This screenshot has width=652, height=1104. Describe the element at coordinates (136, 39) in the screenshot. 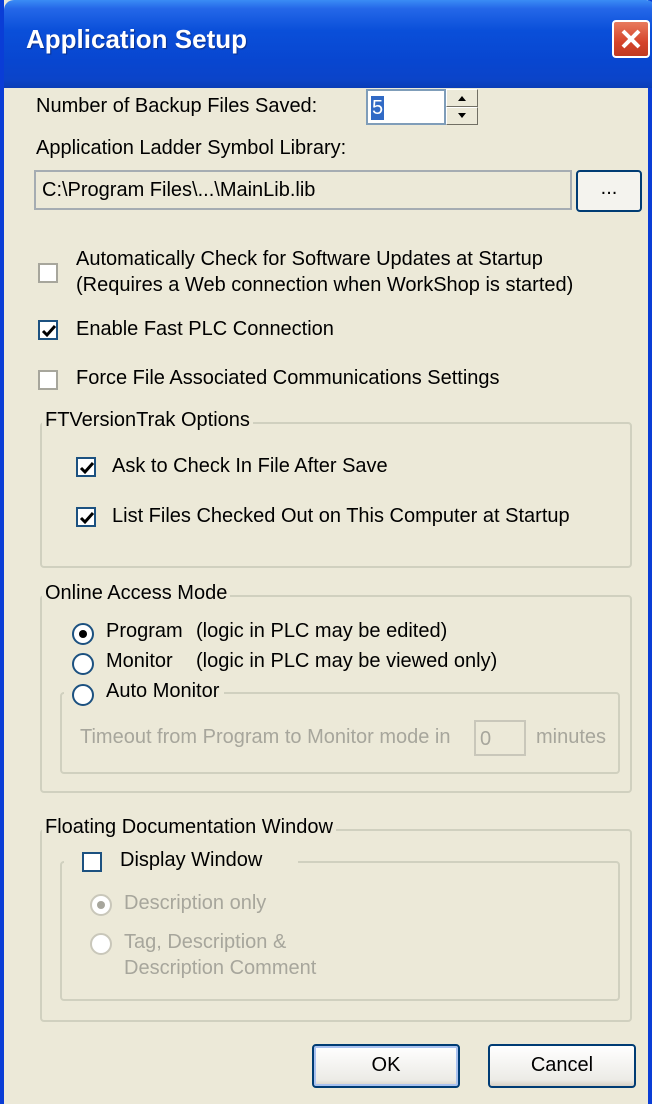

I see `window-title: Application Setup` at that location.